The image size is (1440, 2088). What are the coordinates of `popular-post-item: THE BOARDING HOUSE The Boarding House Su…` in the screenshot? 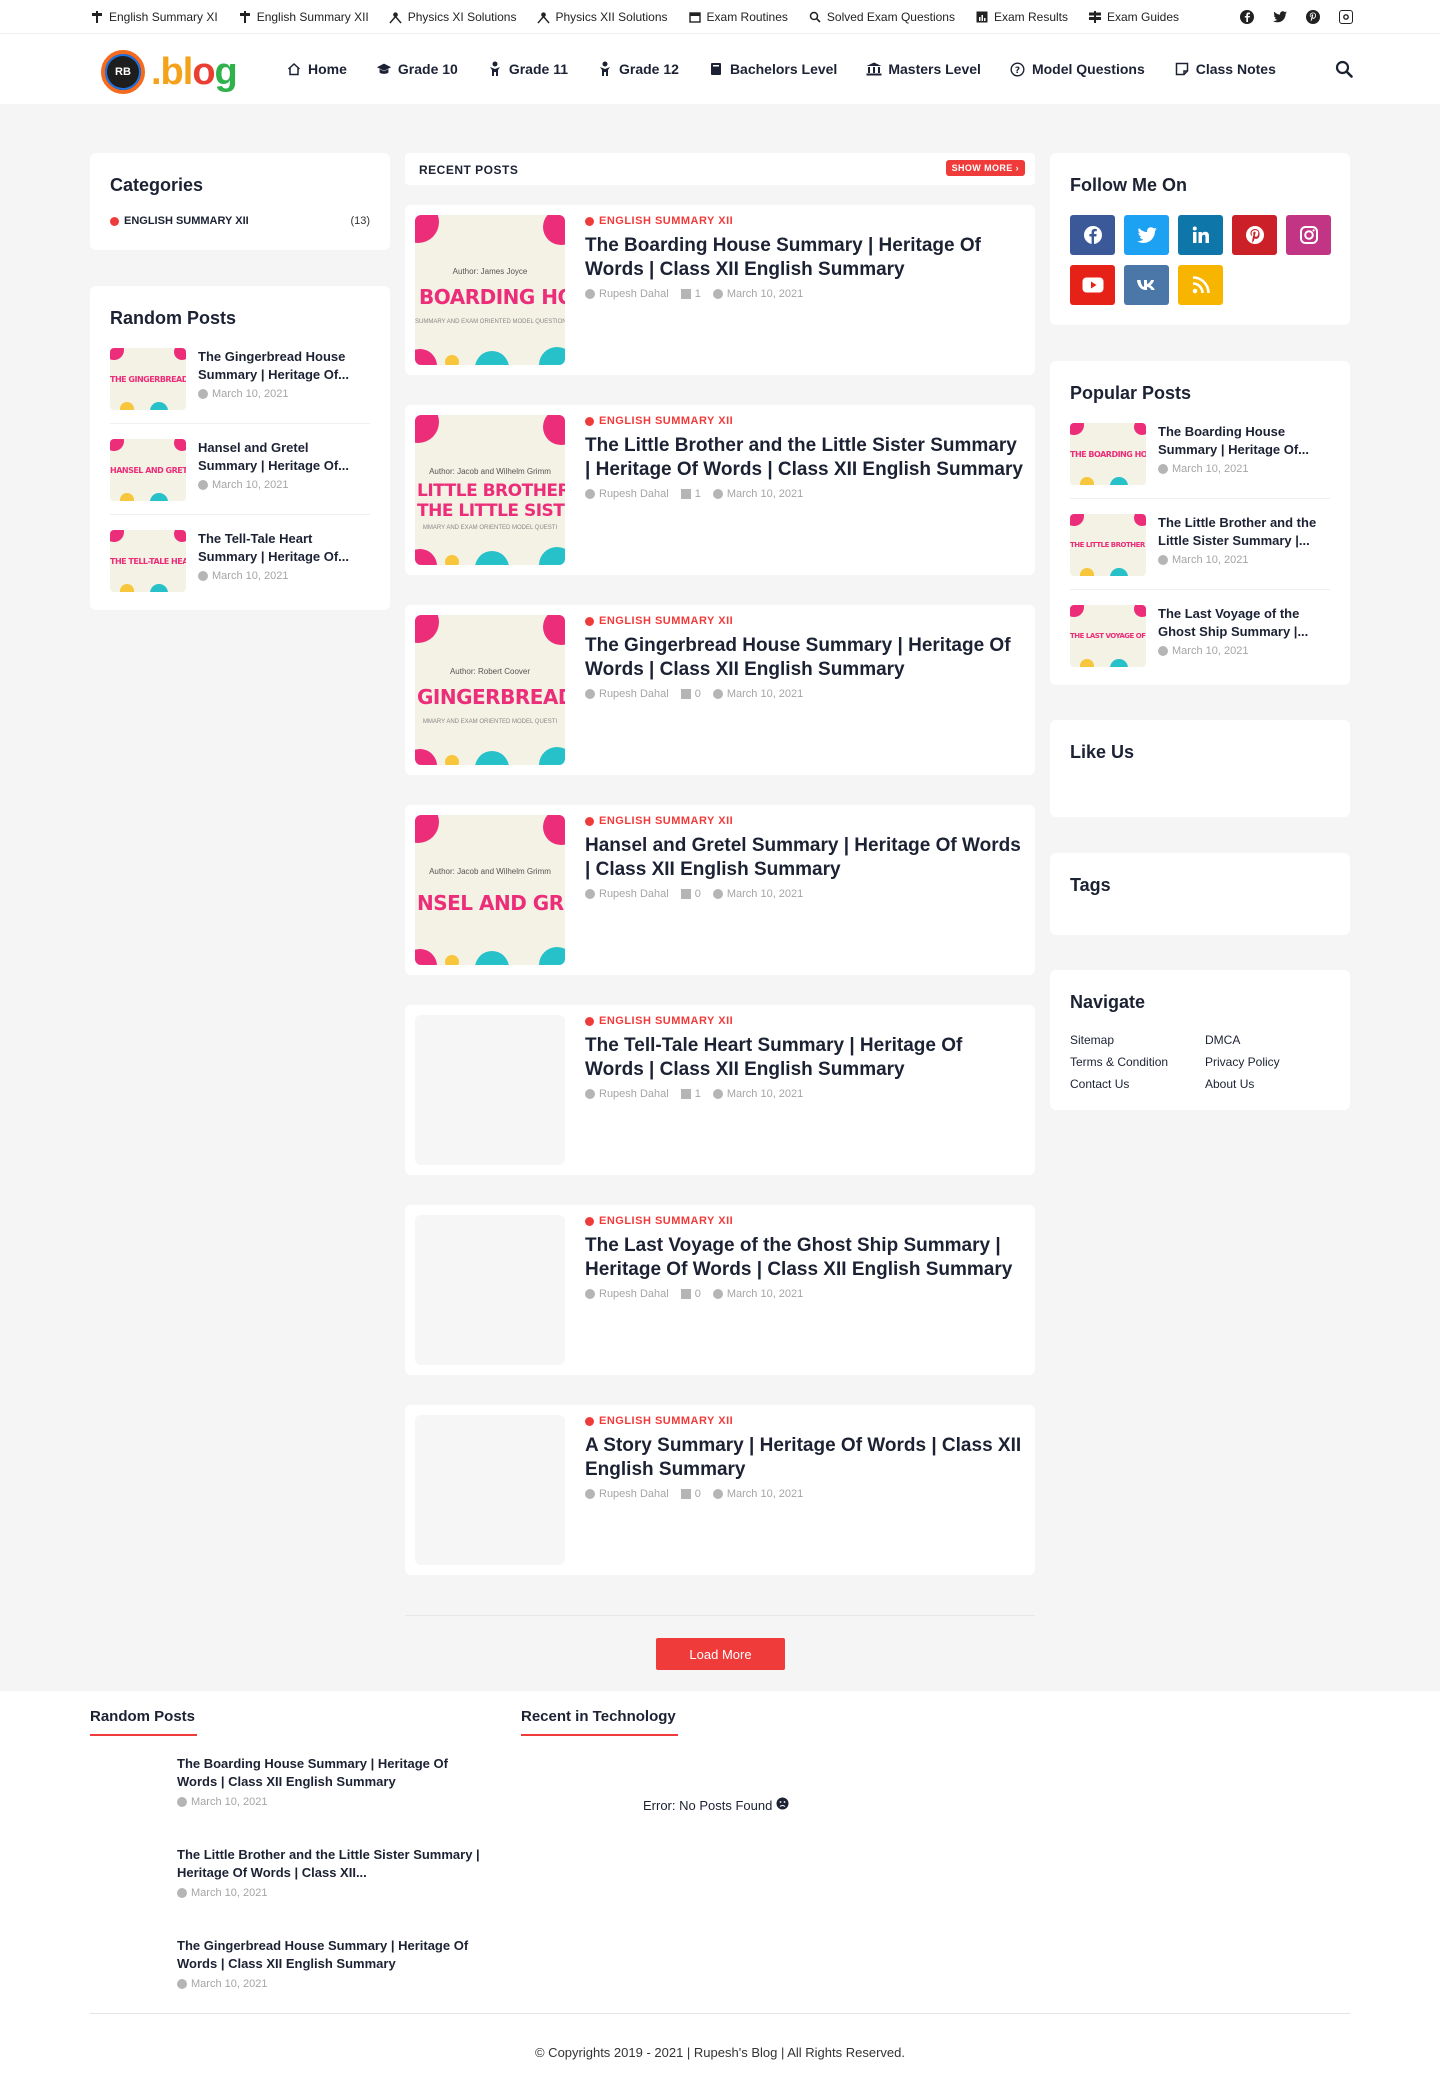 It's located at (1200, 454).